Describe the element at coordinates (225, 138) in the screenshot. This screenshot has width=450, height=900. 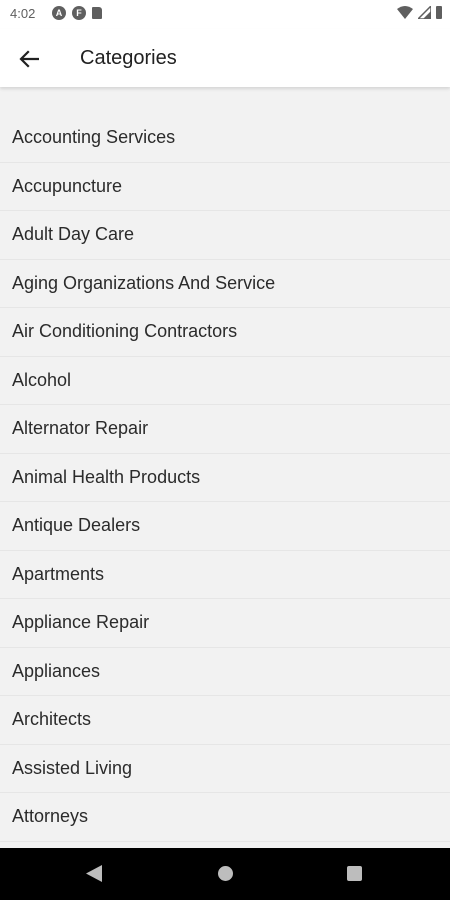
I see `category-item-accounting-services: Accounting Services` at that location.